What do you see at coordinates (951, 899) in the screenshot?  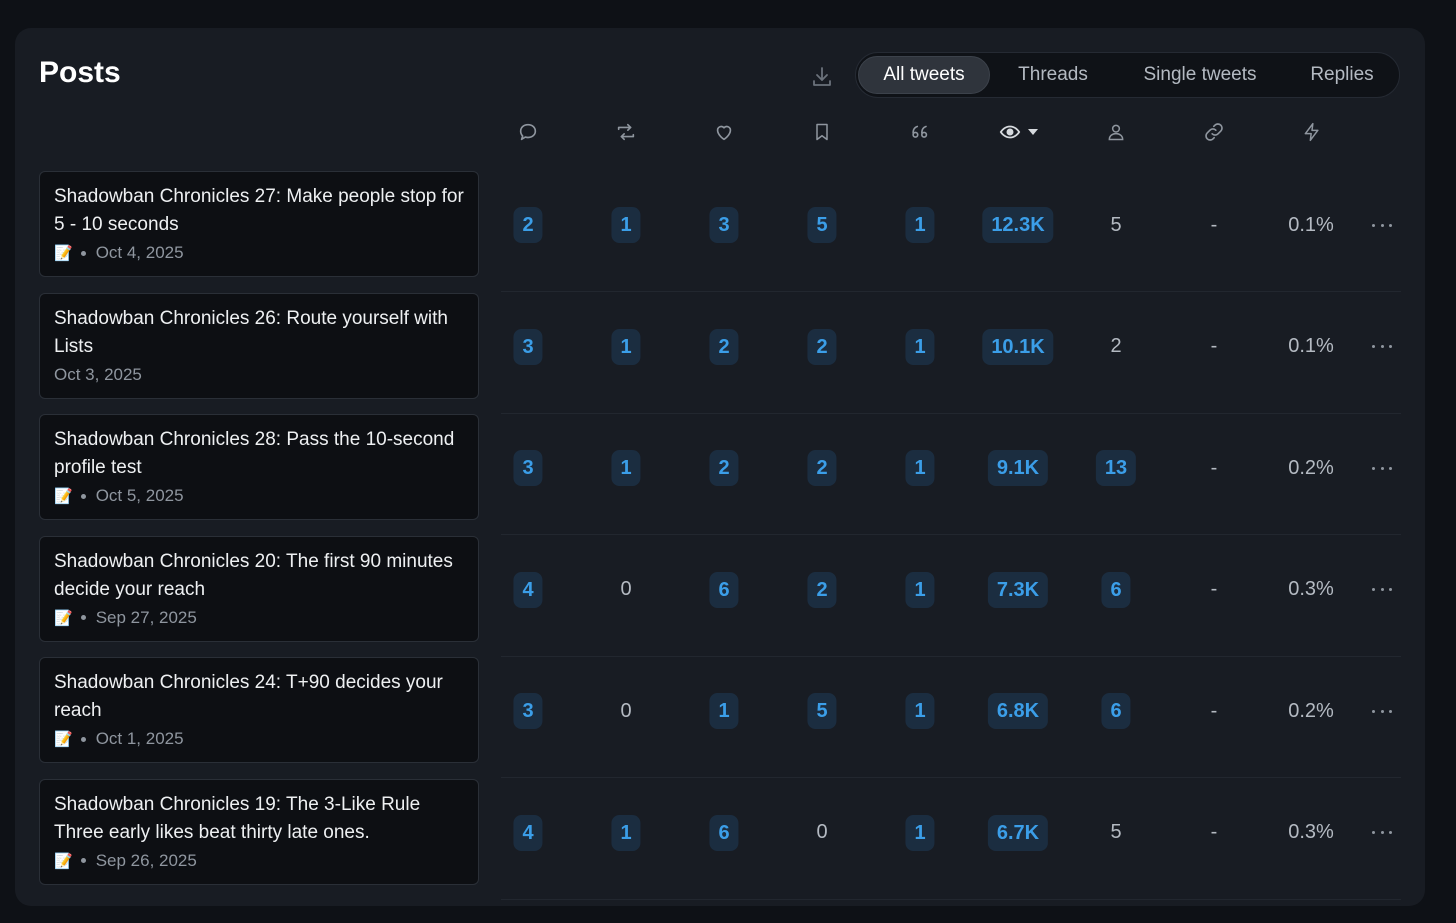 I see `row-divider` at bounding box center [951, 899].